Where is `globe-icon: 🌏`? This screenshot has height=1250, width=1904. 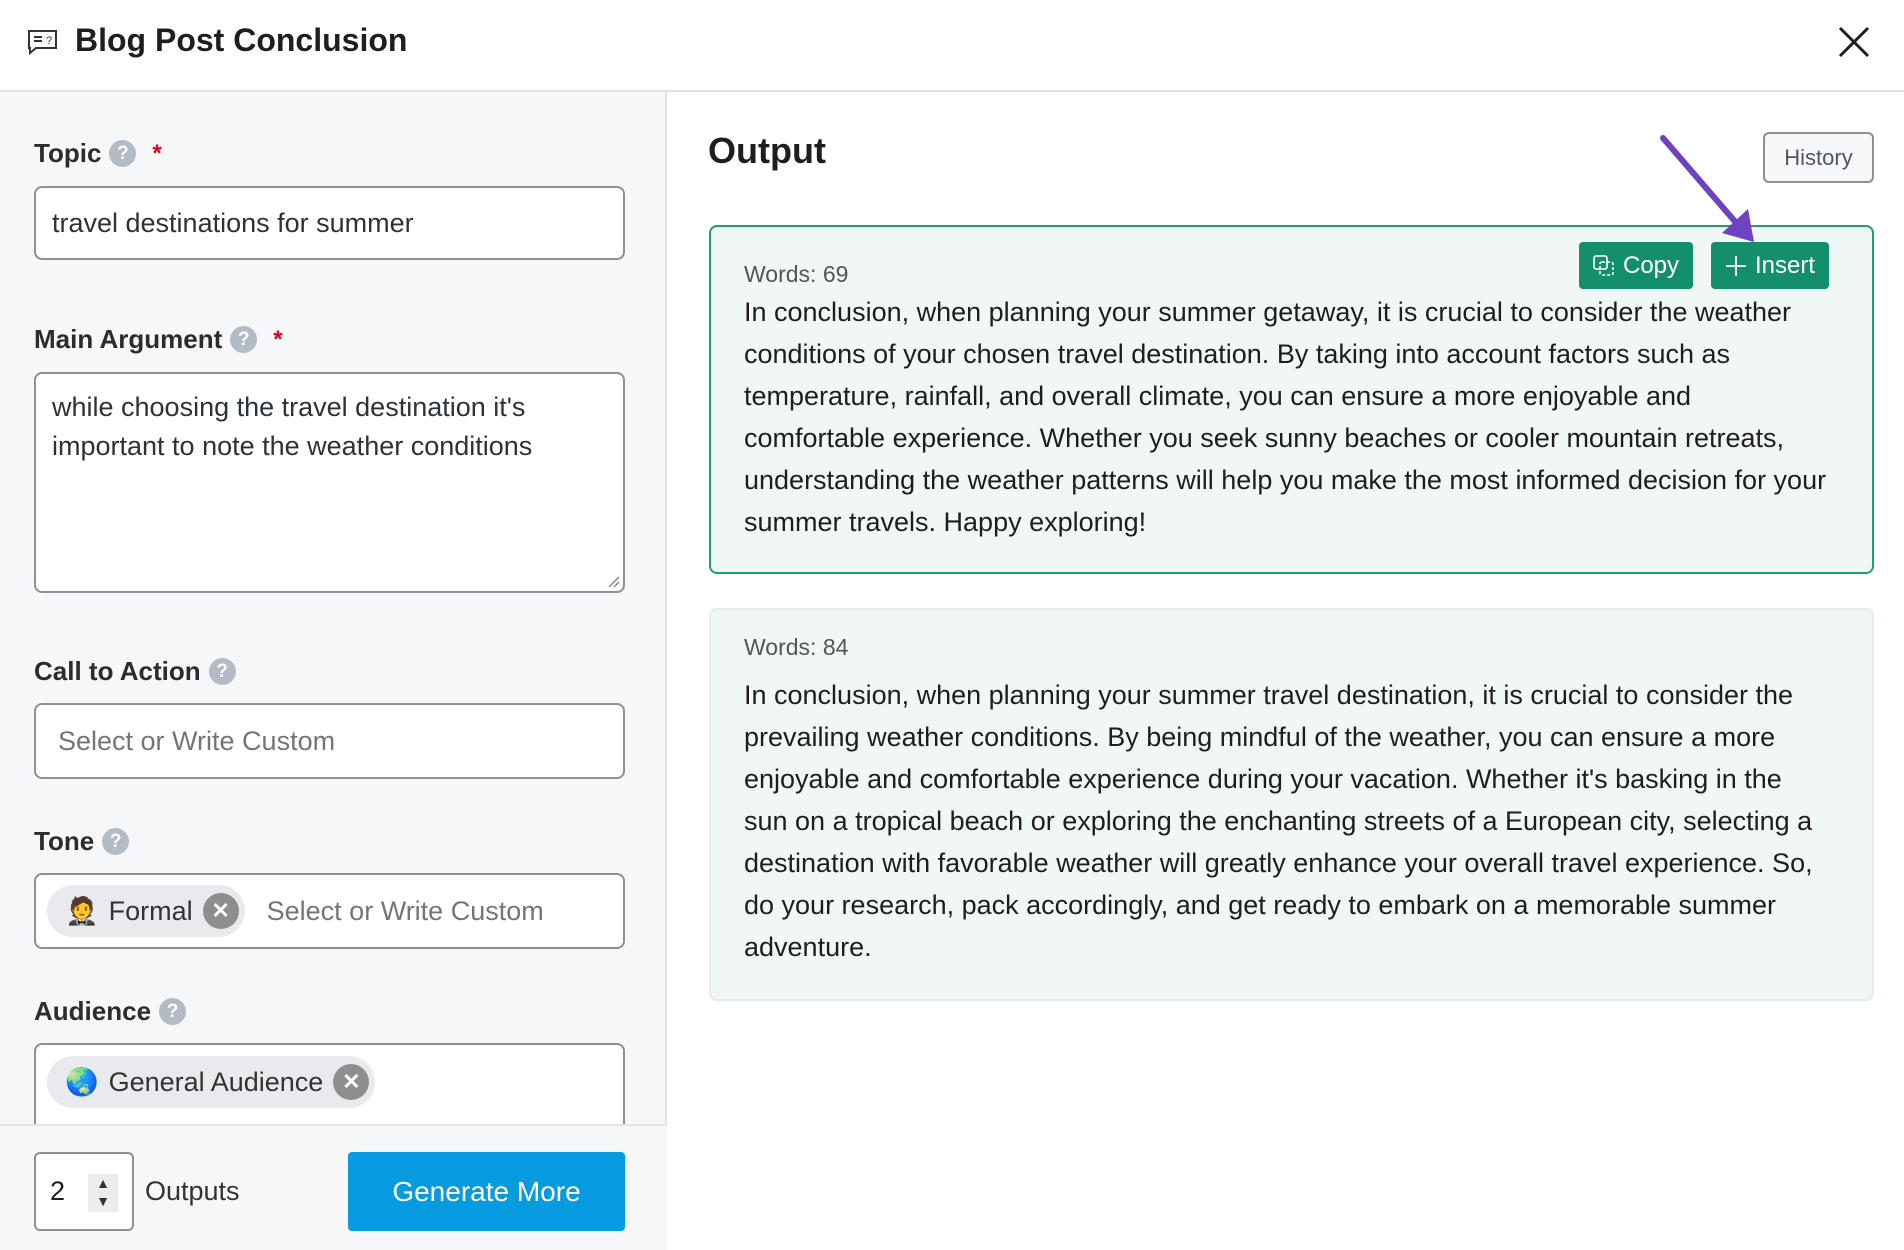
globe-icon: 🌏 is located at coordinates (82, 1082).